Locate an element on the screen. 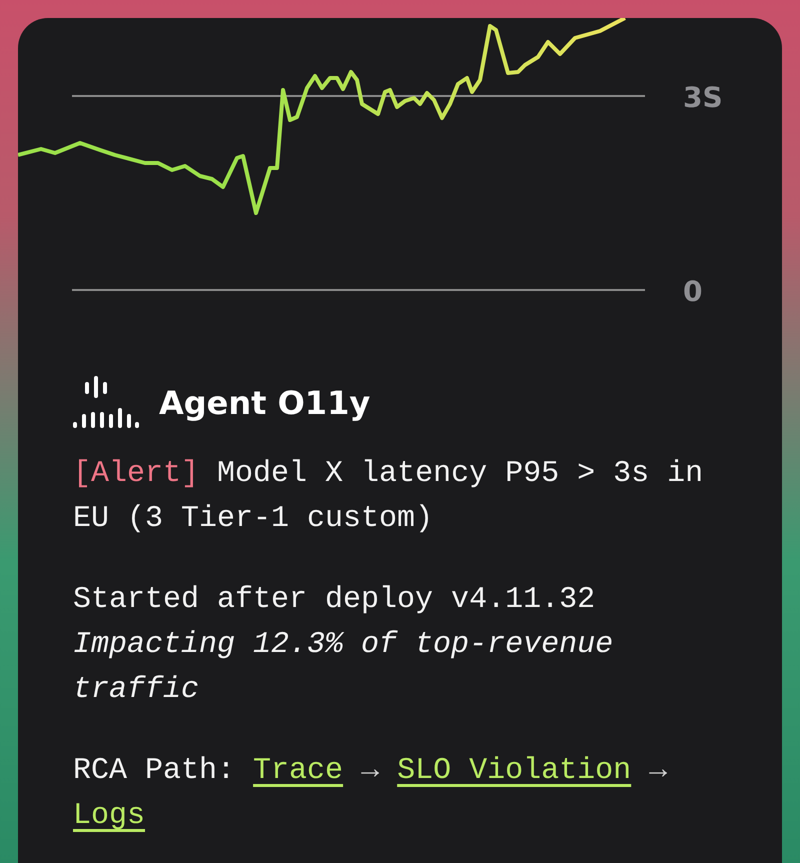 The width and height of the screenshot is (800, 863). impact-note: Impacting 12.3% of top-revenue traffic is located at coordinates (343, 668).